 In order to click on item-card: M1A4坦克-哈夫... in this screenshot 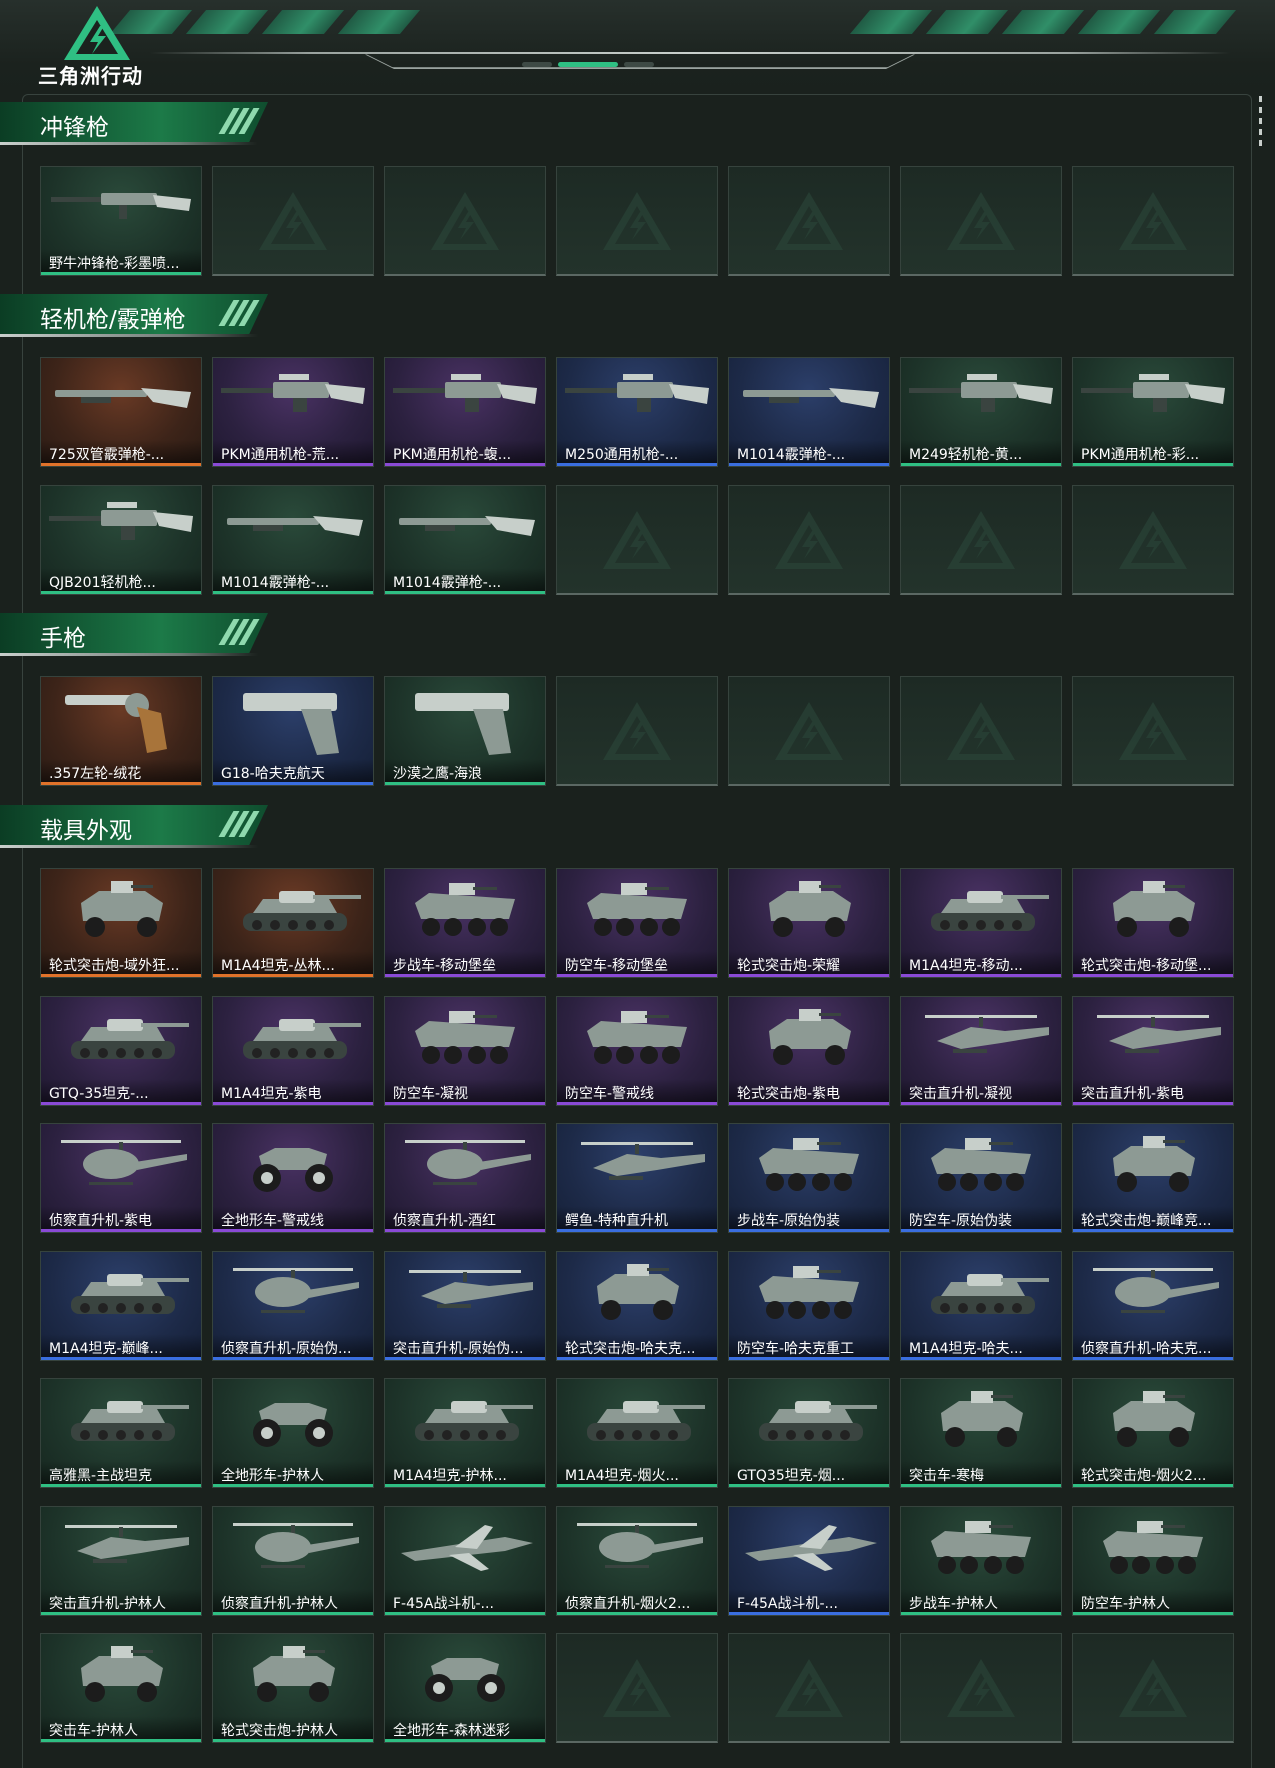, I will do `click(981, 1306)`.